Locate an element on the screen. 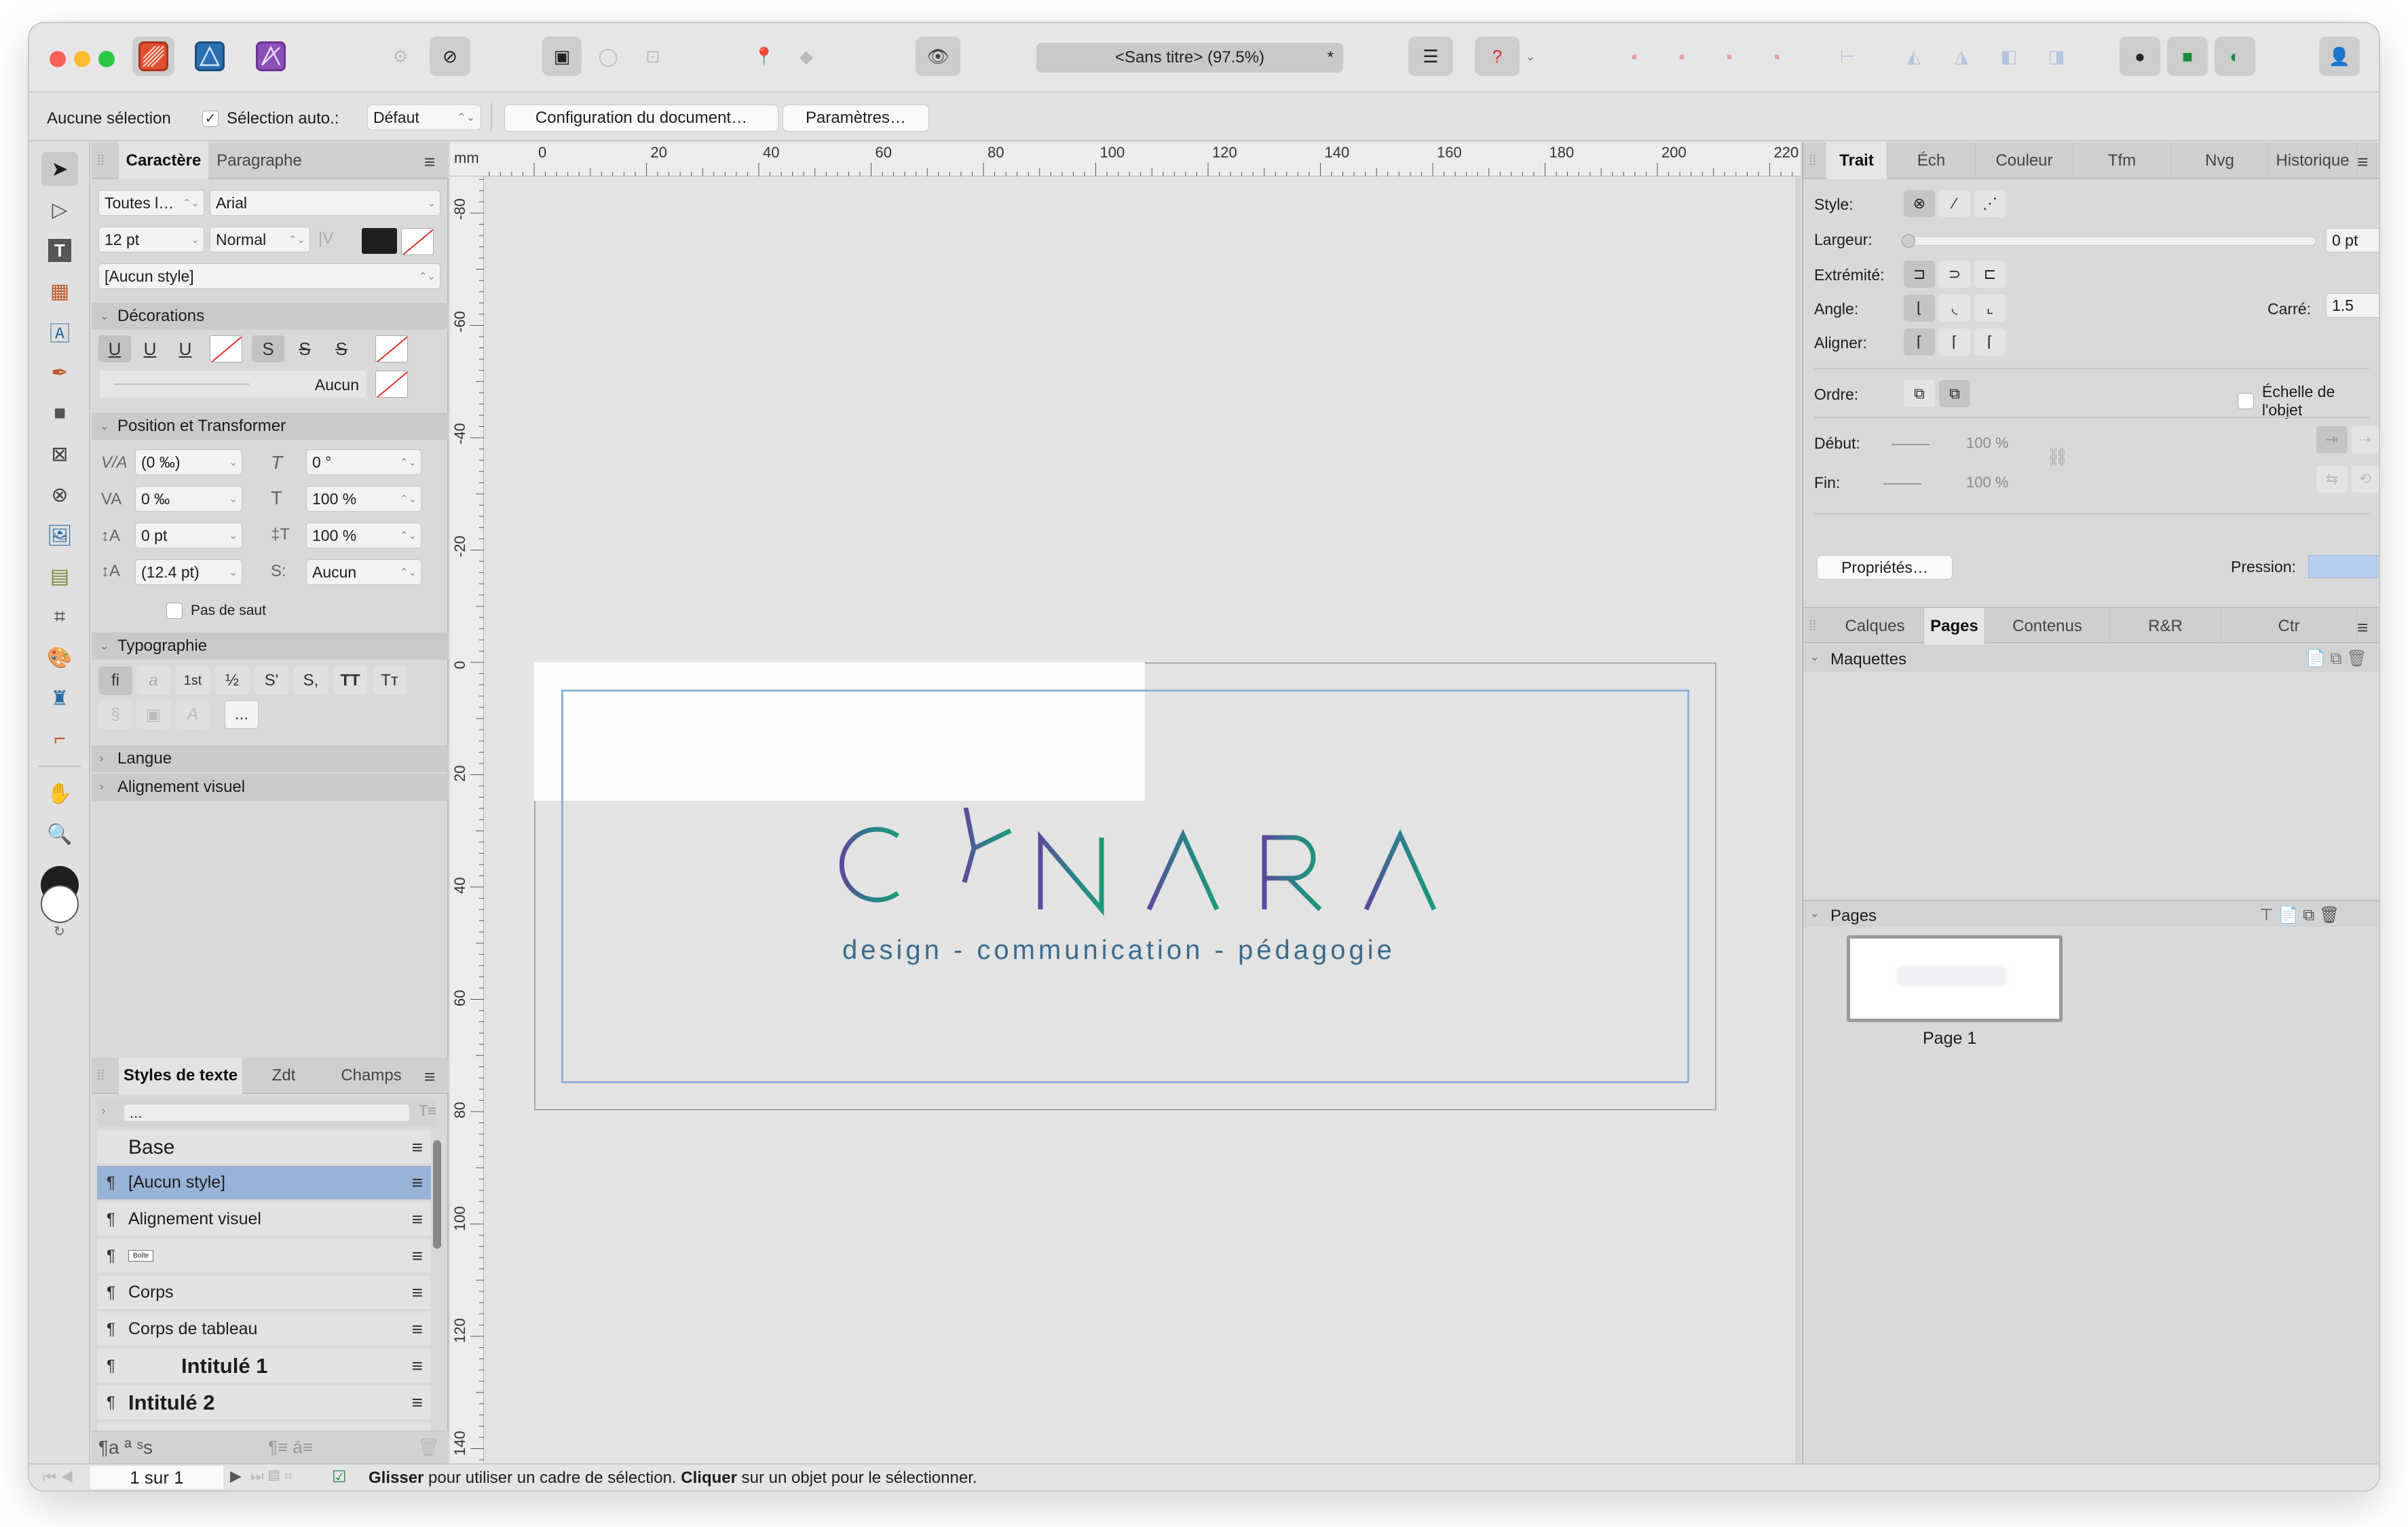 Image resolution: width=2408 pixels, height=1527 pixels. decorations-header: ⌄ Décorations is located at coordinates (270, 316).